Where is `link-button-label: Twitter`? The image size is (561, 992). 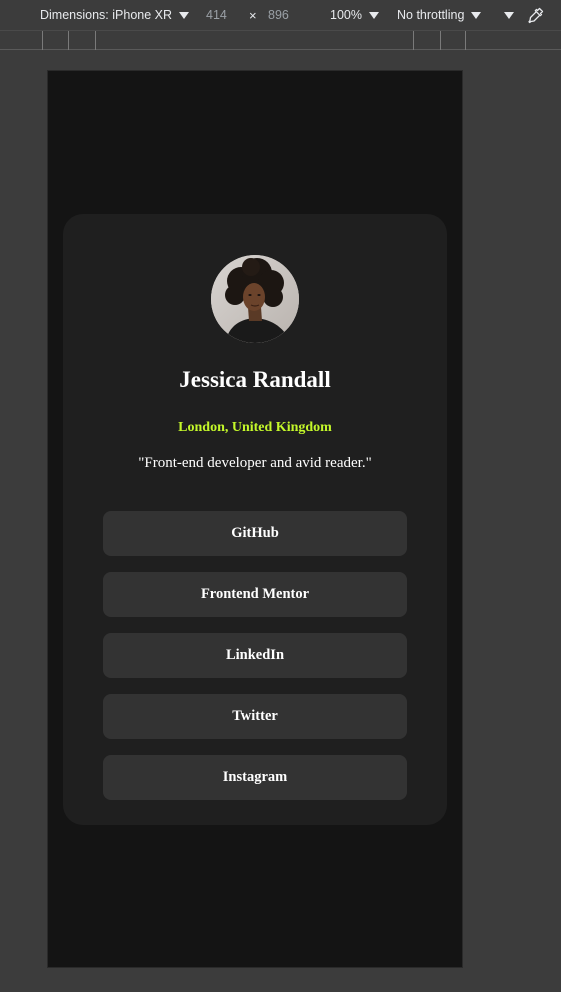
link-button-label: Twitter is located at coordinates (255, 716).